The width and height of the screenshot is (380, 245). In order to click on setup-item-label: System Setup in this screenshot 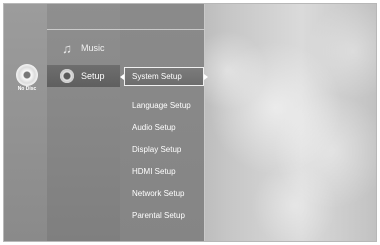, I will do `click(157, 76)`.